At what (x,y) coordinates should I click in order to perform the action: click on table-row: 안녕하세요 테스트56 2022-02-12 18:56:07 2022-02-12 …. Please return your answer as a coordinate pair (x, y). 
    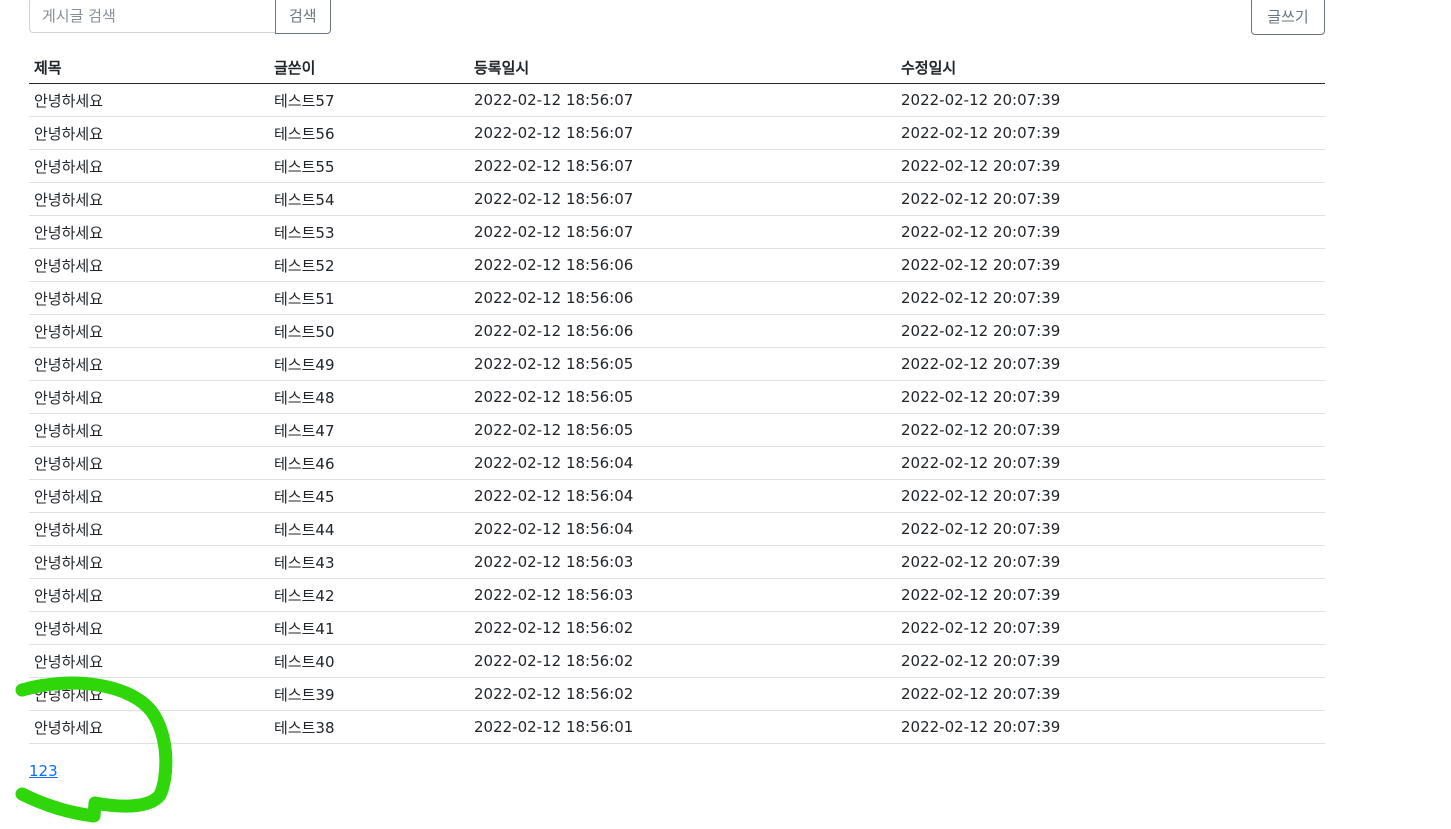
    Looking at the image, I should click on (677, 133).